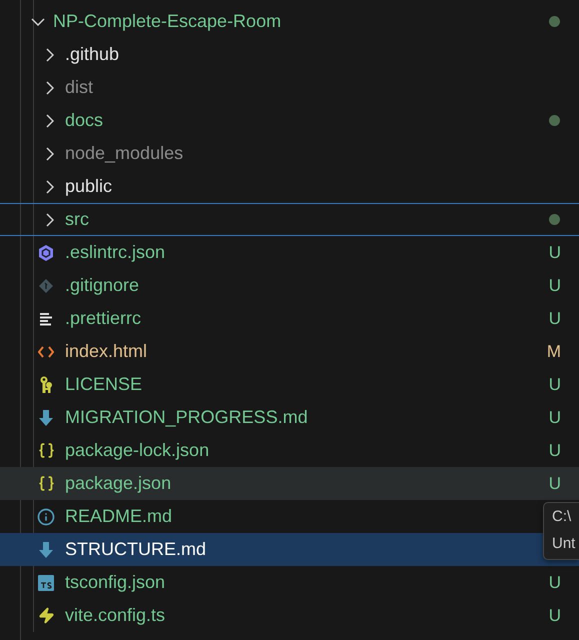  Describe the element at coordinates (106, 351) in the screenshot. I see `file-name: index.html` at that location.